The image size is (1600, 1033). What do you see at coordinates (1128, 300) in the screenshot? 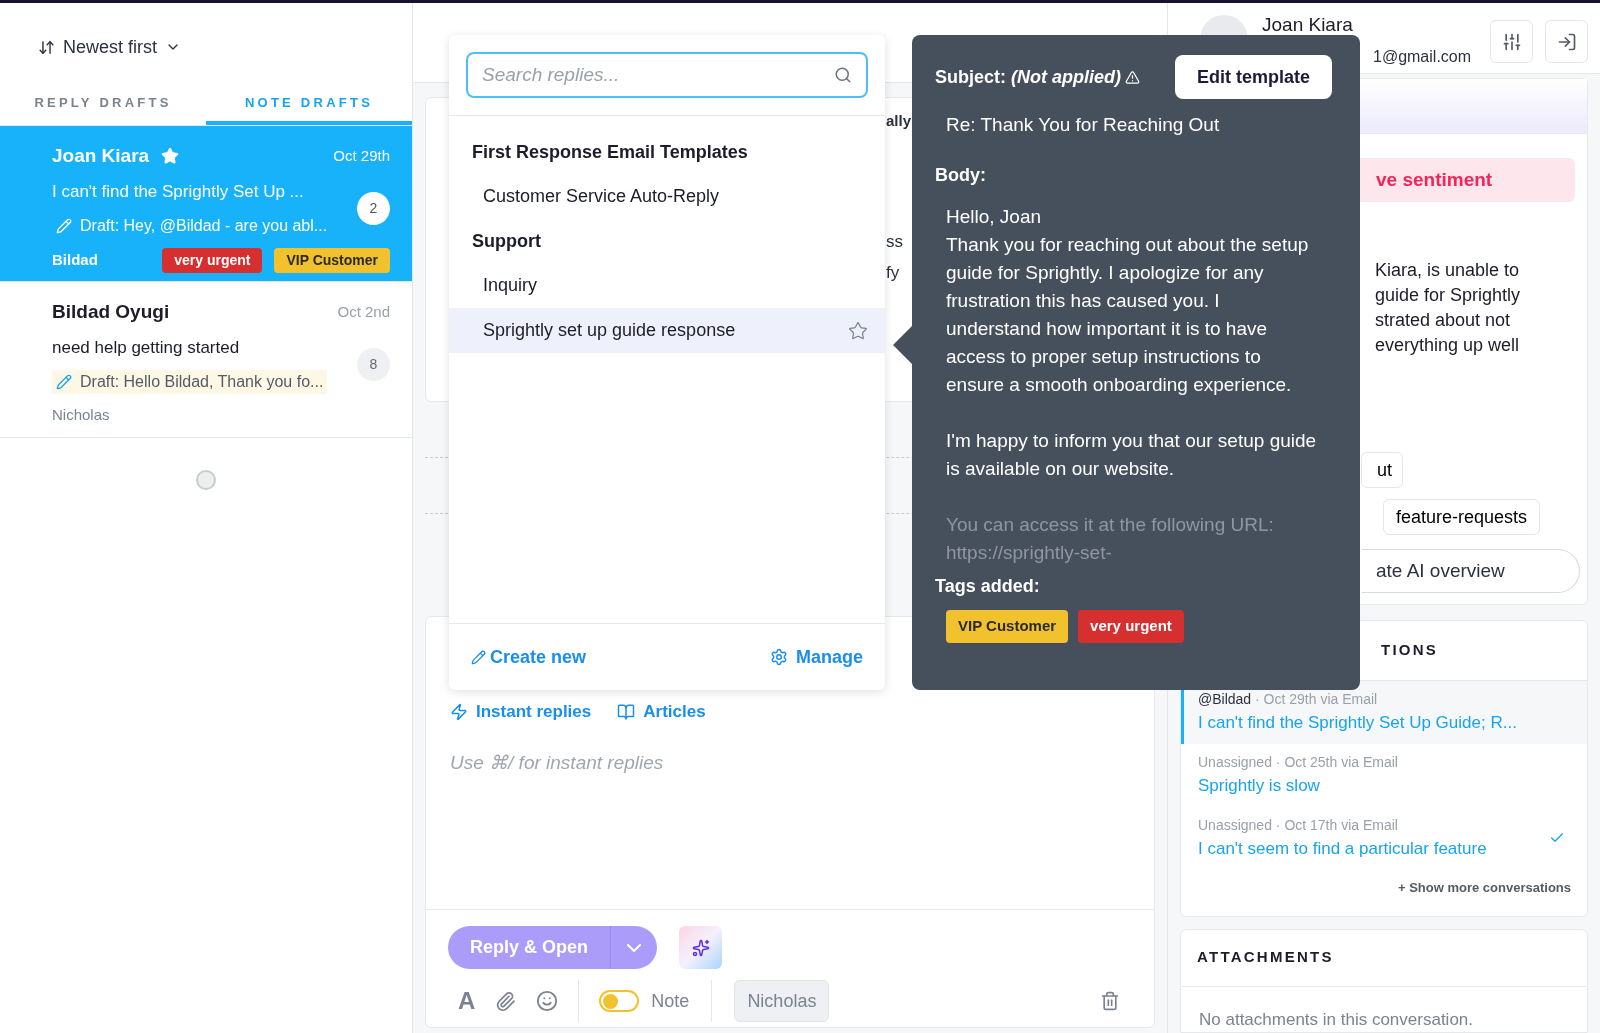
I see `template-body-text: Hello, Joan Thank you for reaching out about the setup guide for Sprightly. I apologize for any frustration this has caused you. I understand how important it is to have access to proper setup instructions to ensure a smooth onboarding experience.` at bounding box center [1128, 300].